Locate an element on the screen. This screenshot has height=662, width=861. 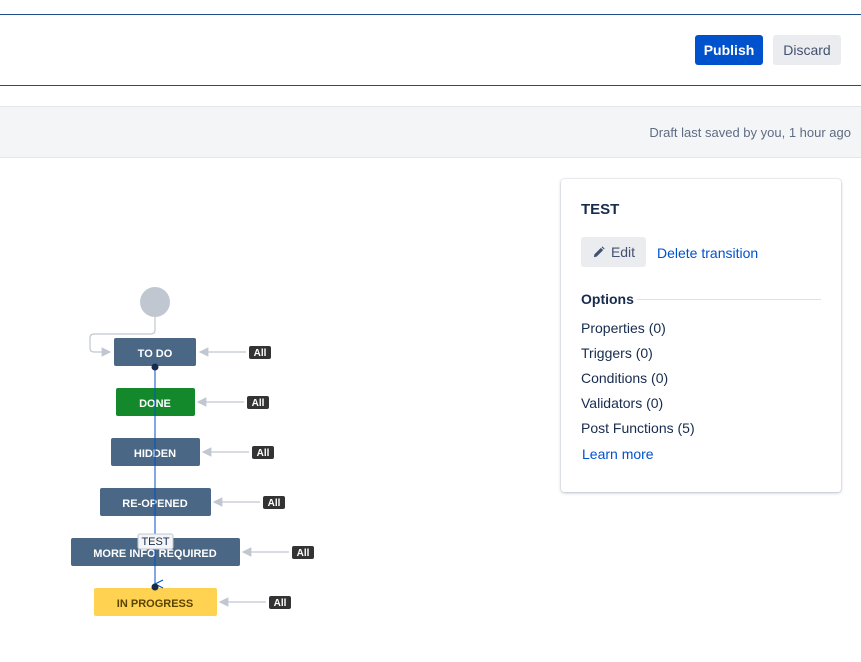
option-triggers: Triggers (0) is located at coordinates (617, 353).